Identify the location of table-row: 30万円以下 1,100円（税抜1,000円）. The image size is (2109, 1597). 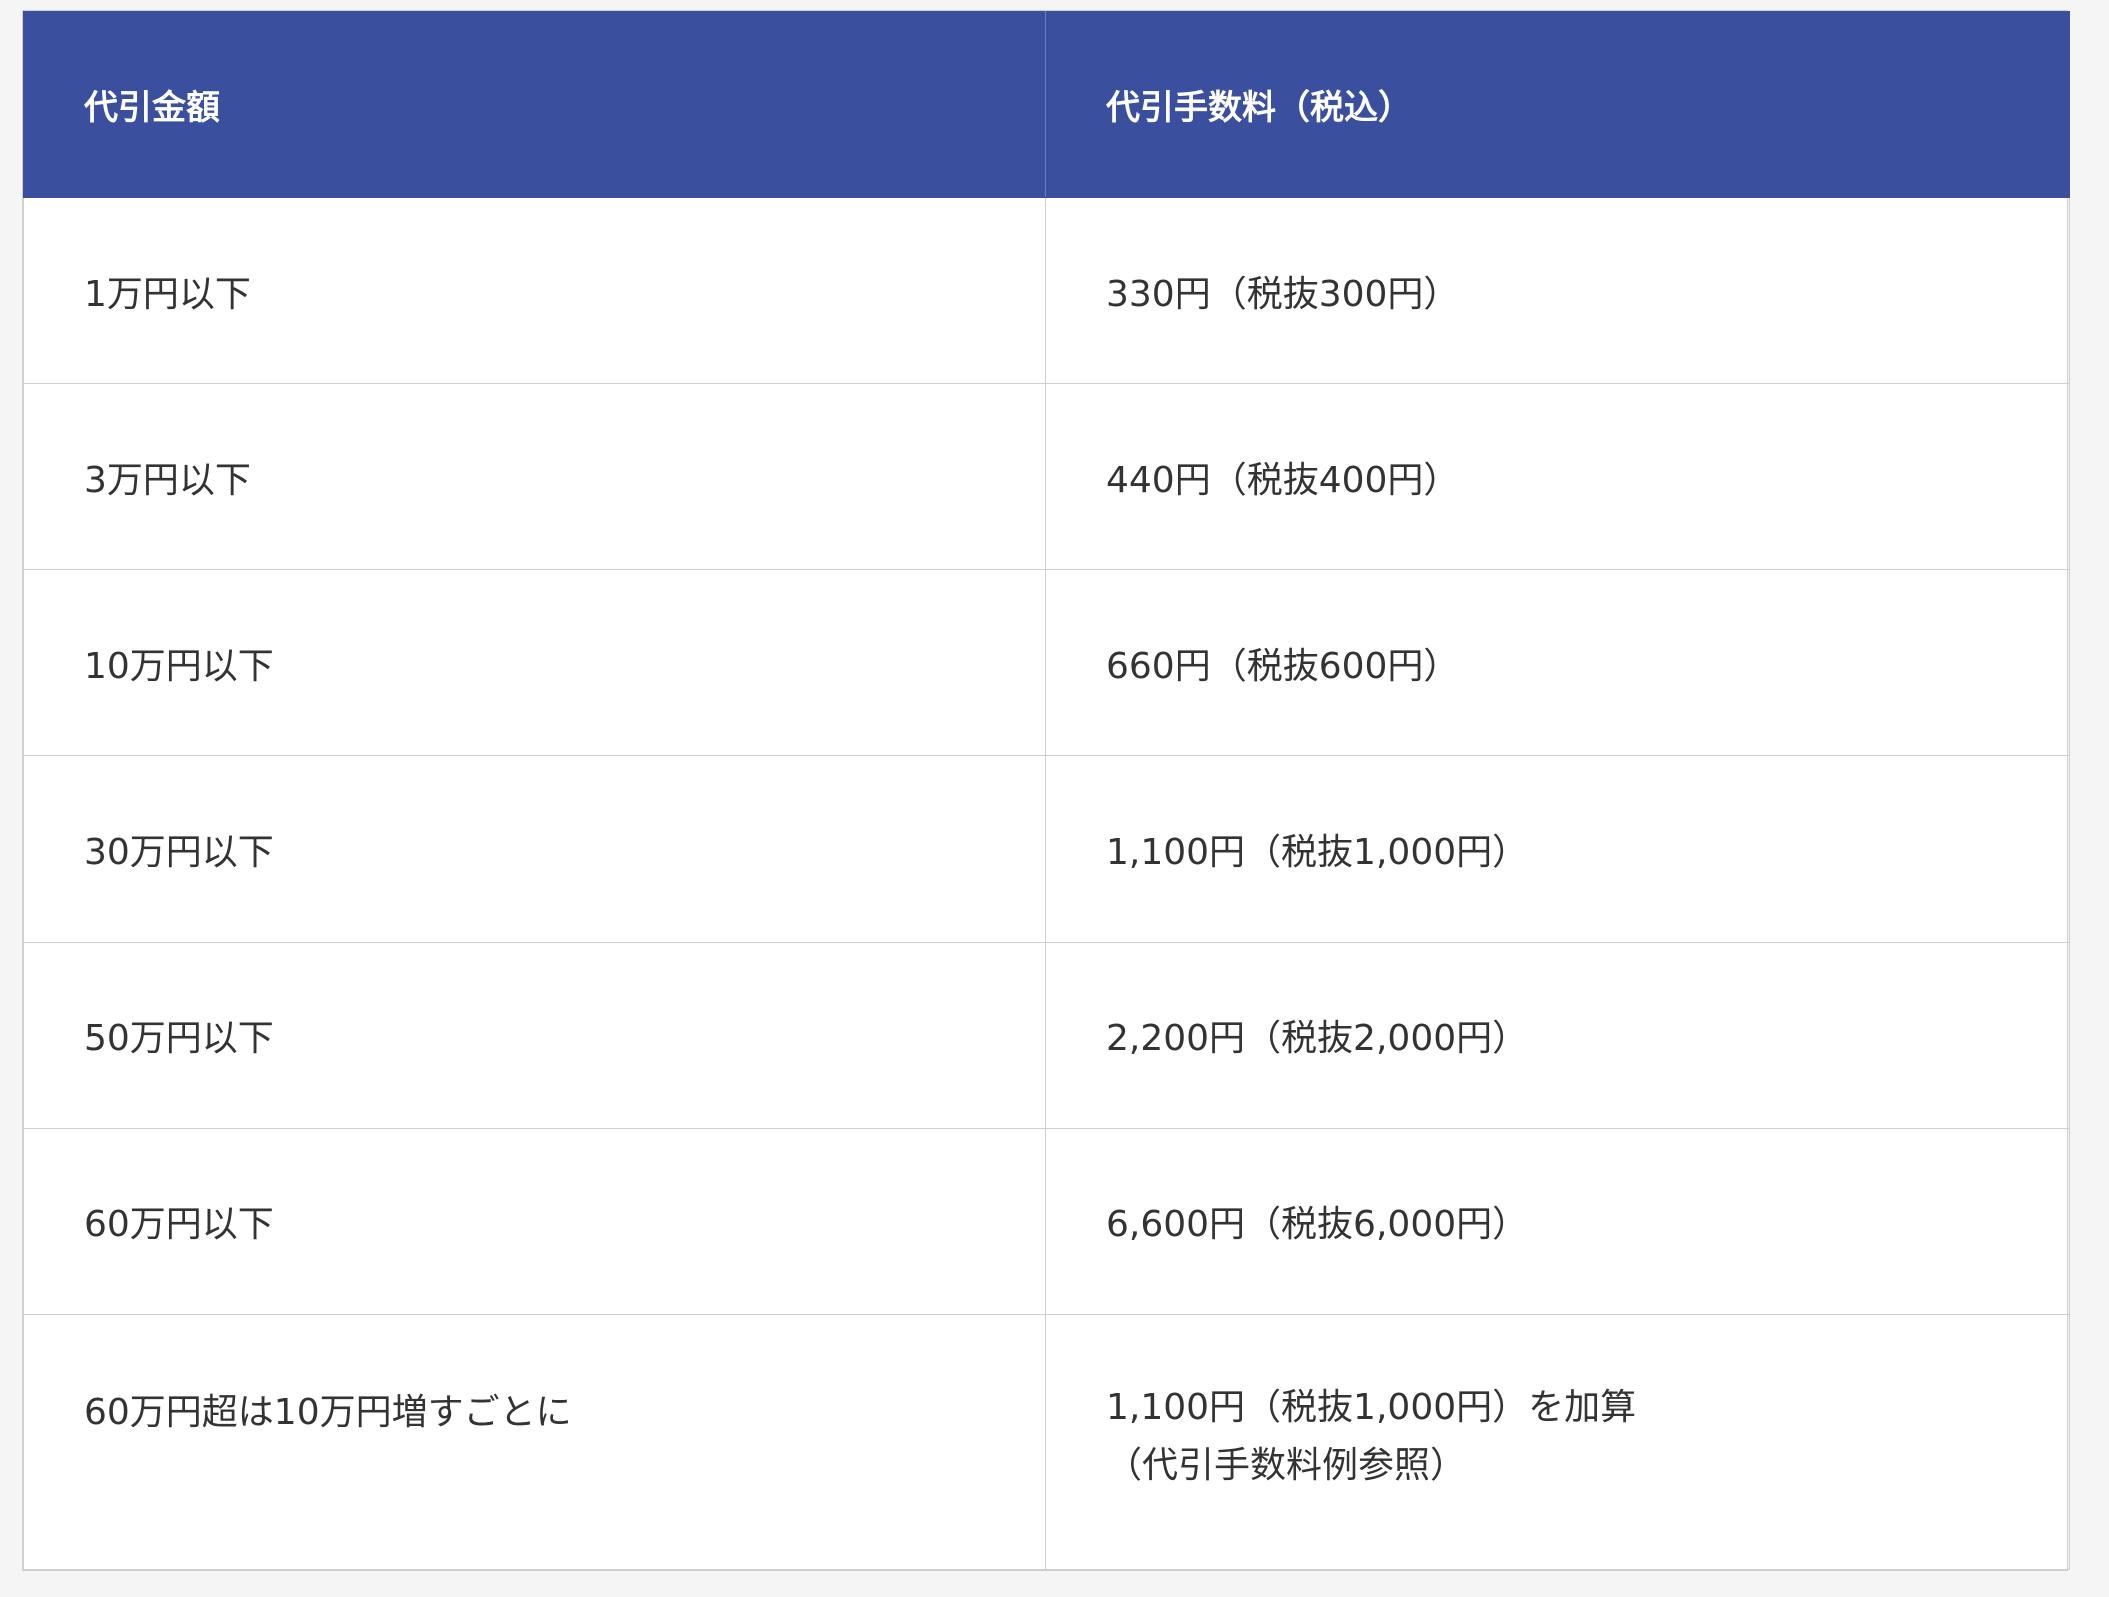
(1046, 849).